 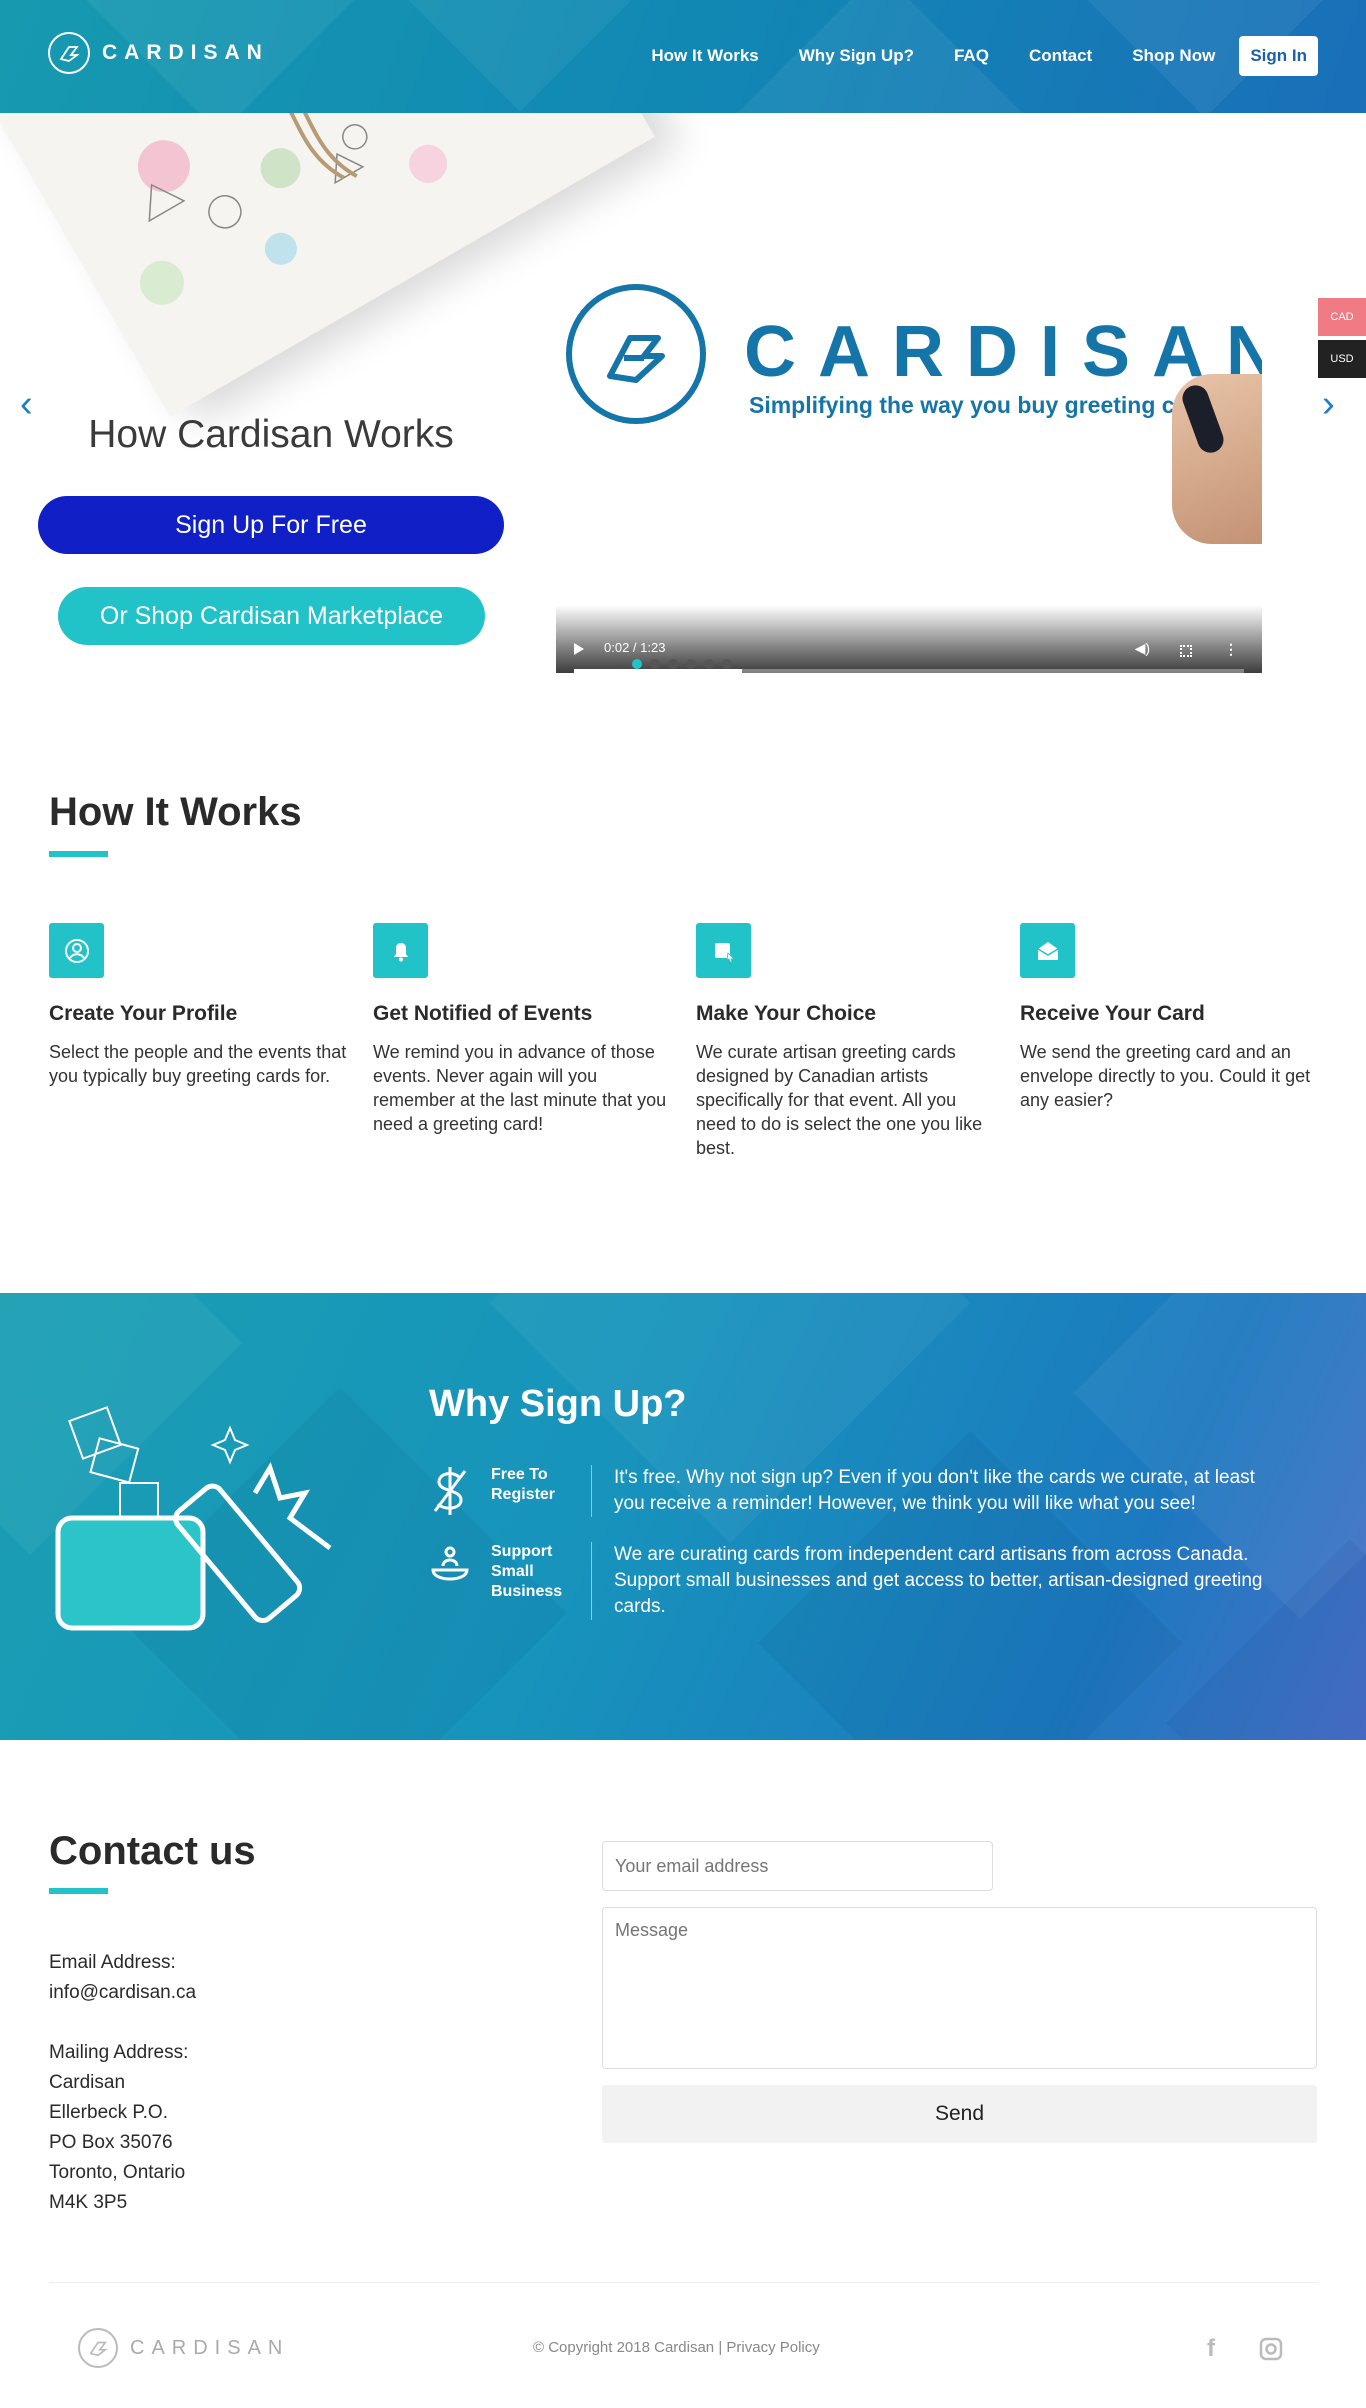 What do you see at coordinates (636, 354) in the screenshot?
I see `video-logo-icon` at bounding box center [636, 354].